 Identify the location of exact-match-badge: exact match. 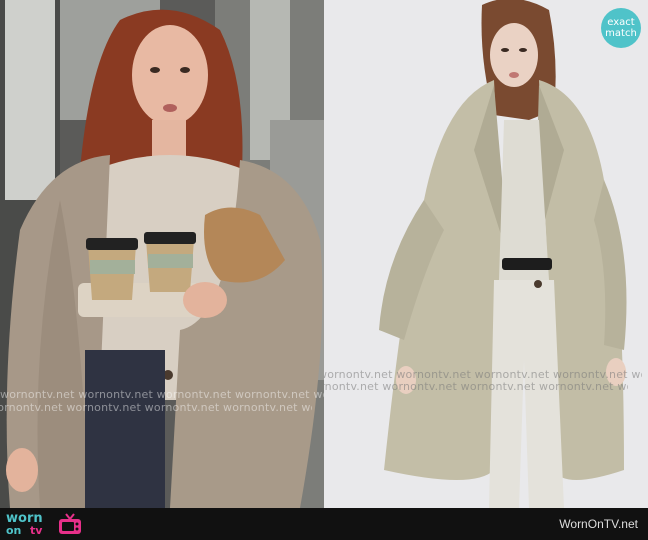
(621, 28).